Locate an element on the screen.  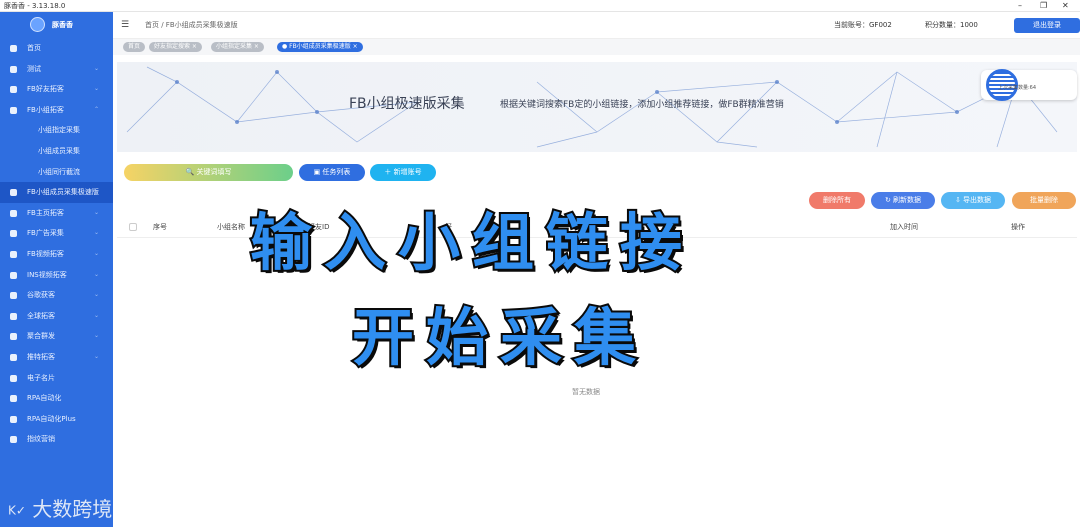
sidebar-item-label: RPA自动化 is located at coordinates (44, 398).